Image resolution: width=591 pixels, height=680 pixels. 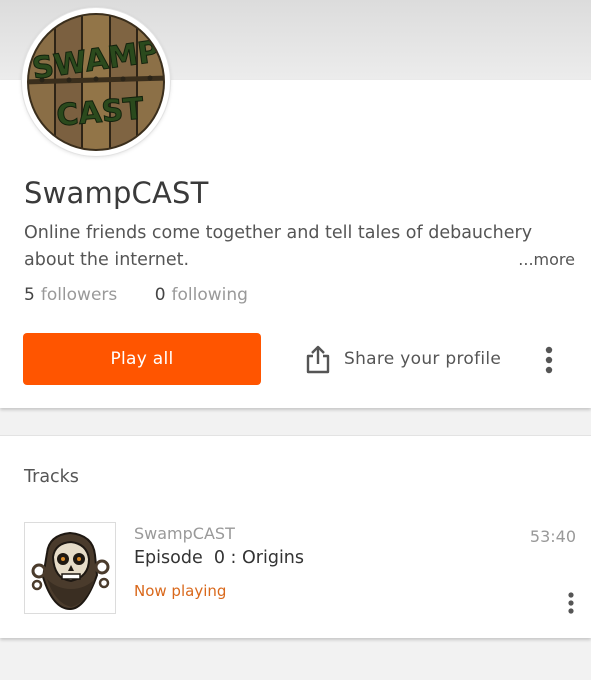 I want to click on play-all-label: Play all, so click(x=142, y=359).